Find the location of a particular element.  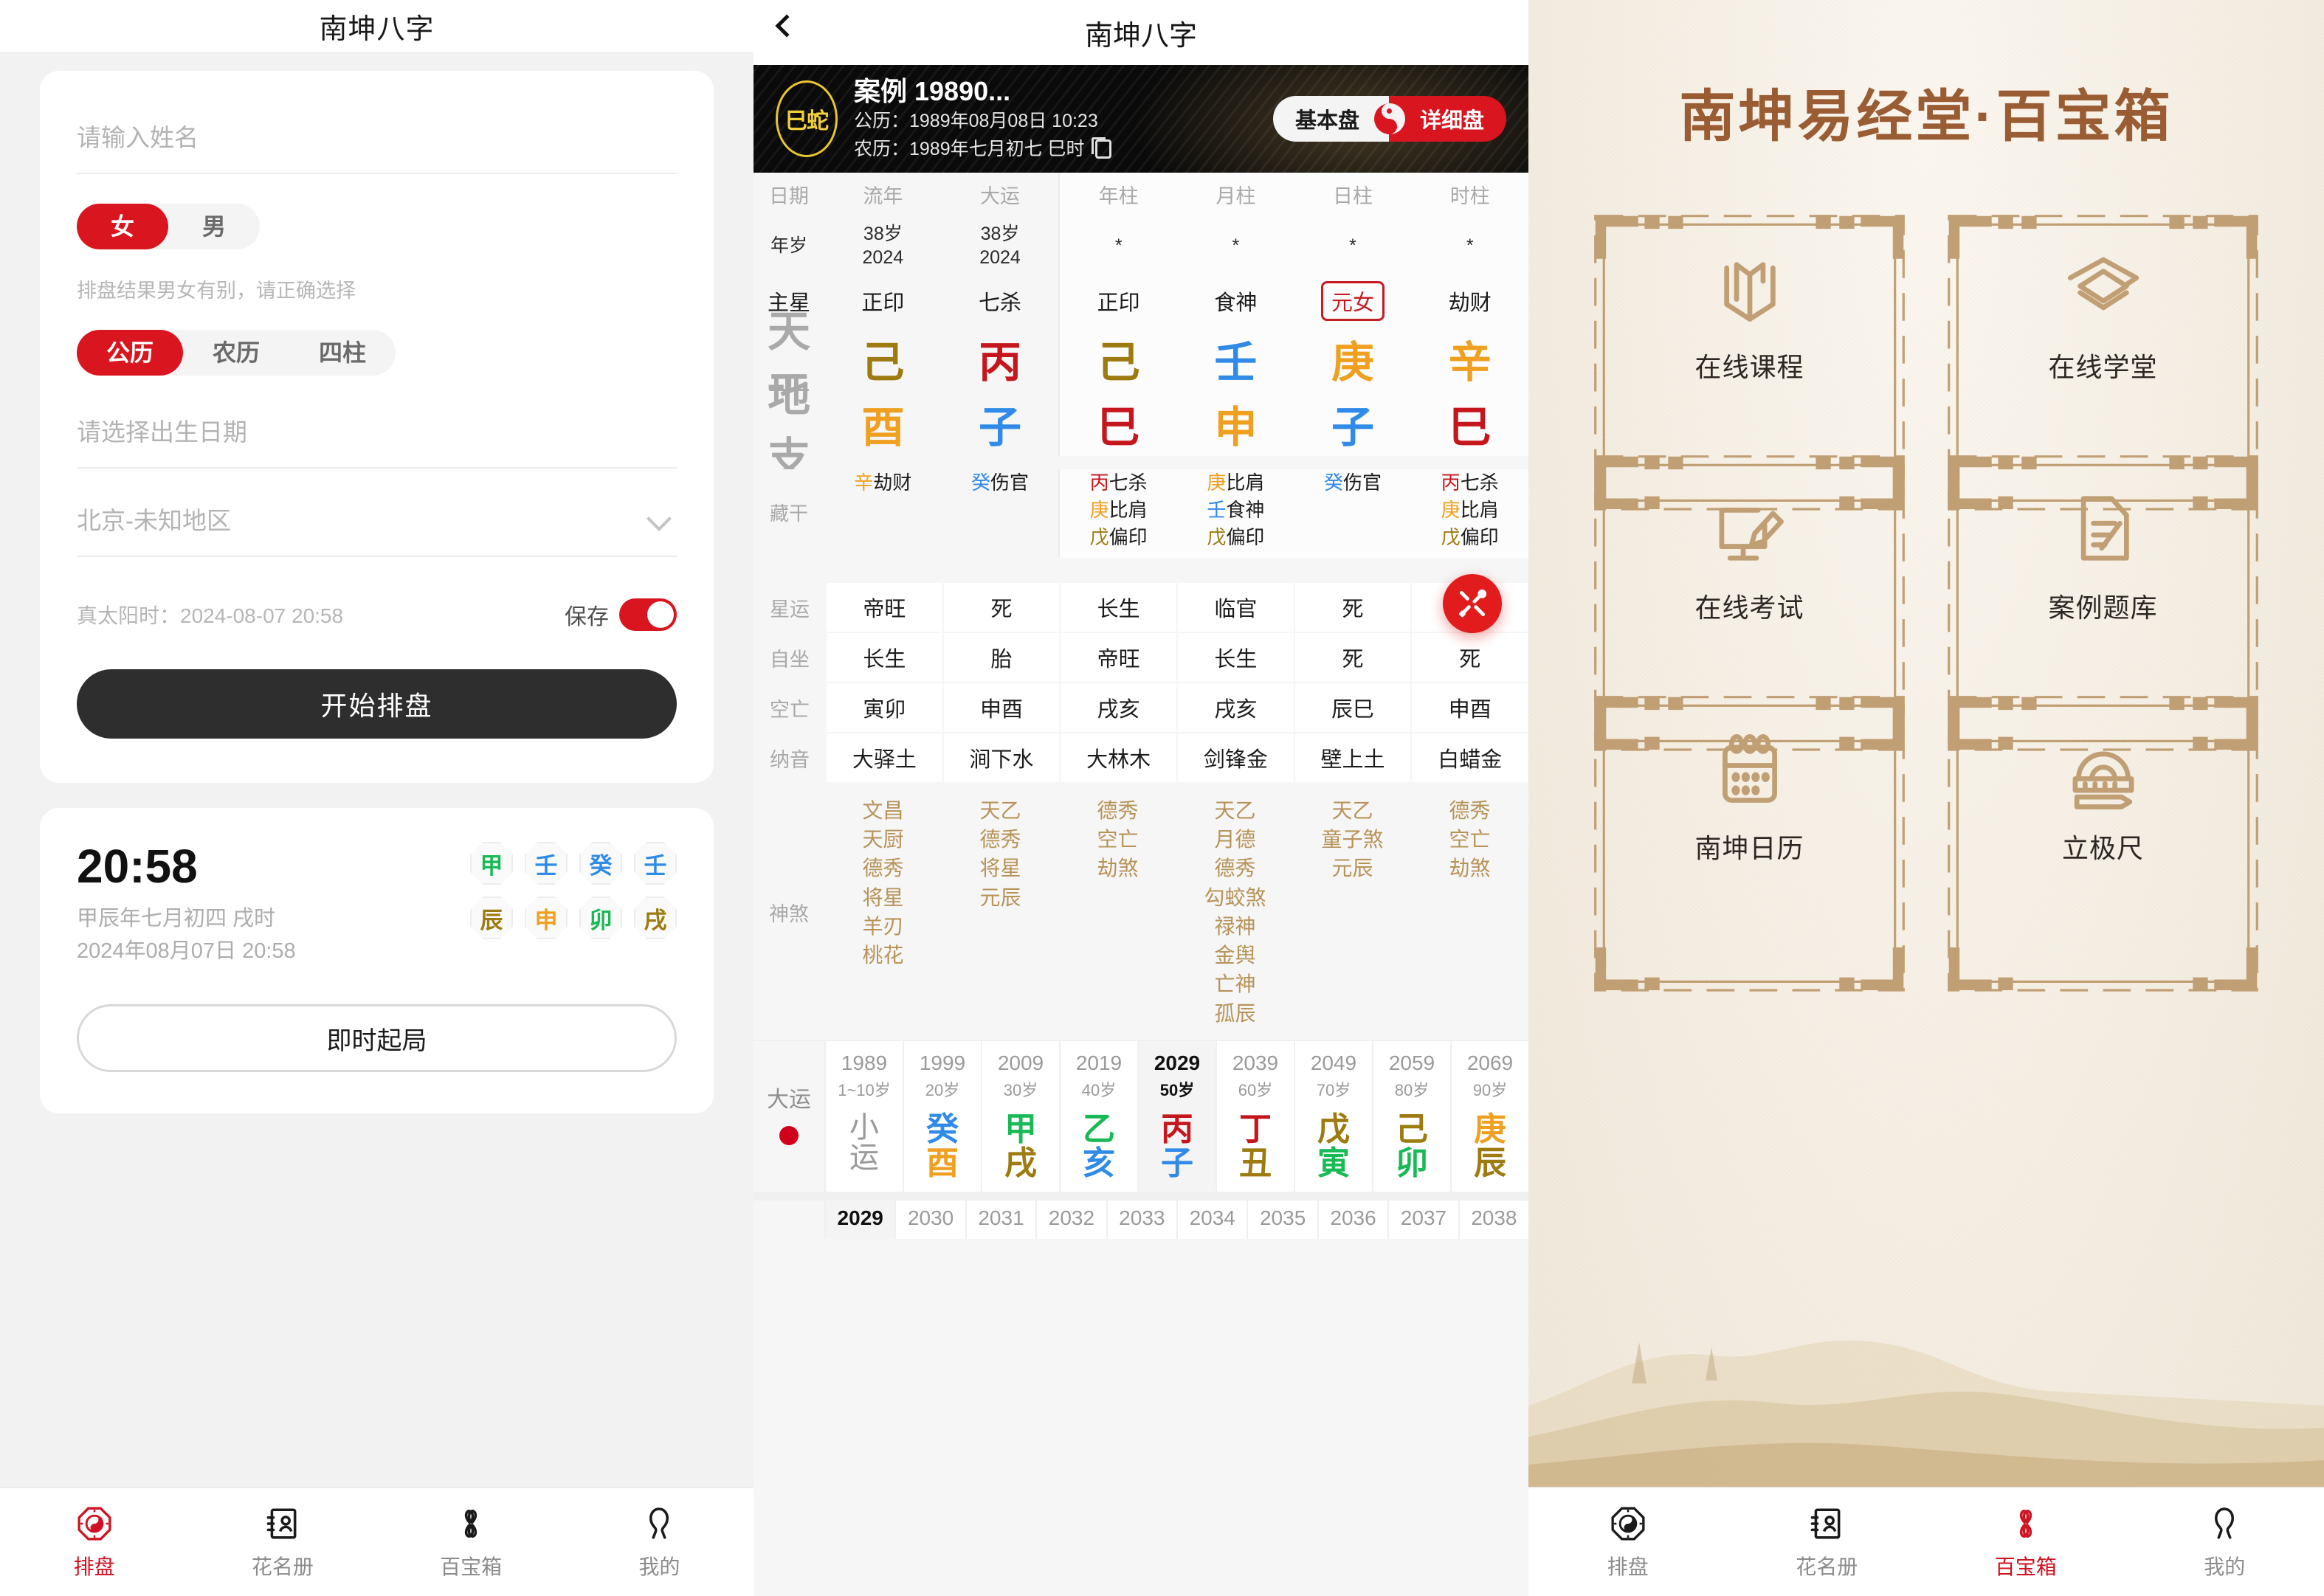

right-tabbar: 排盘 花名册 百宝箱 我的 is located at coordinates (1926, 1542).